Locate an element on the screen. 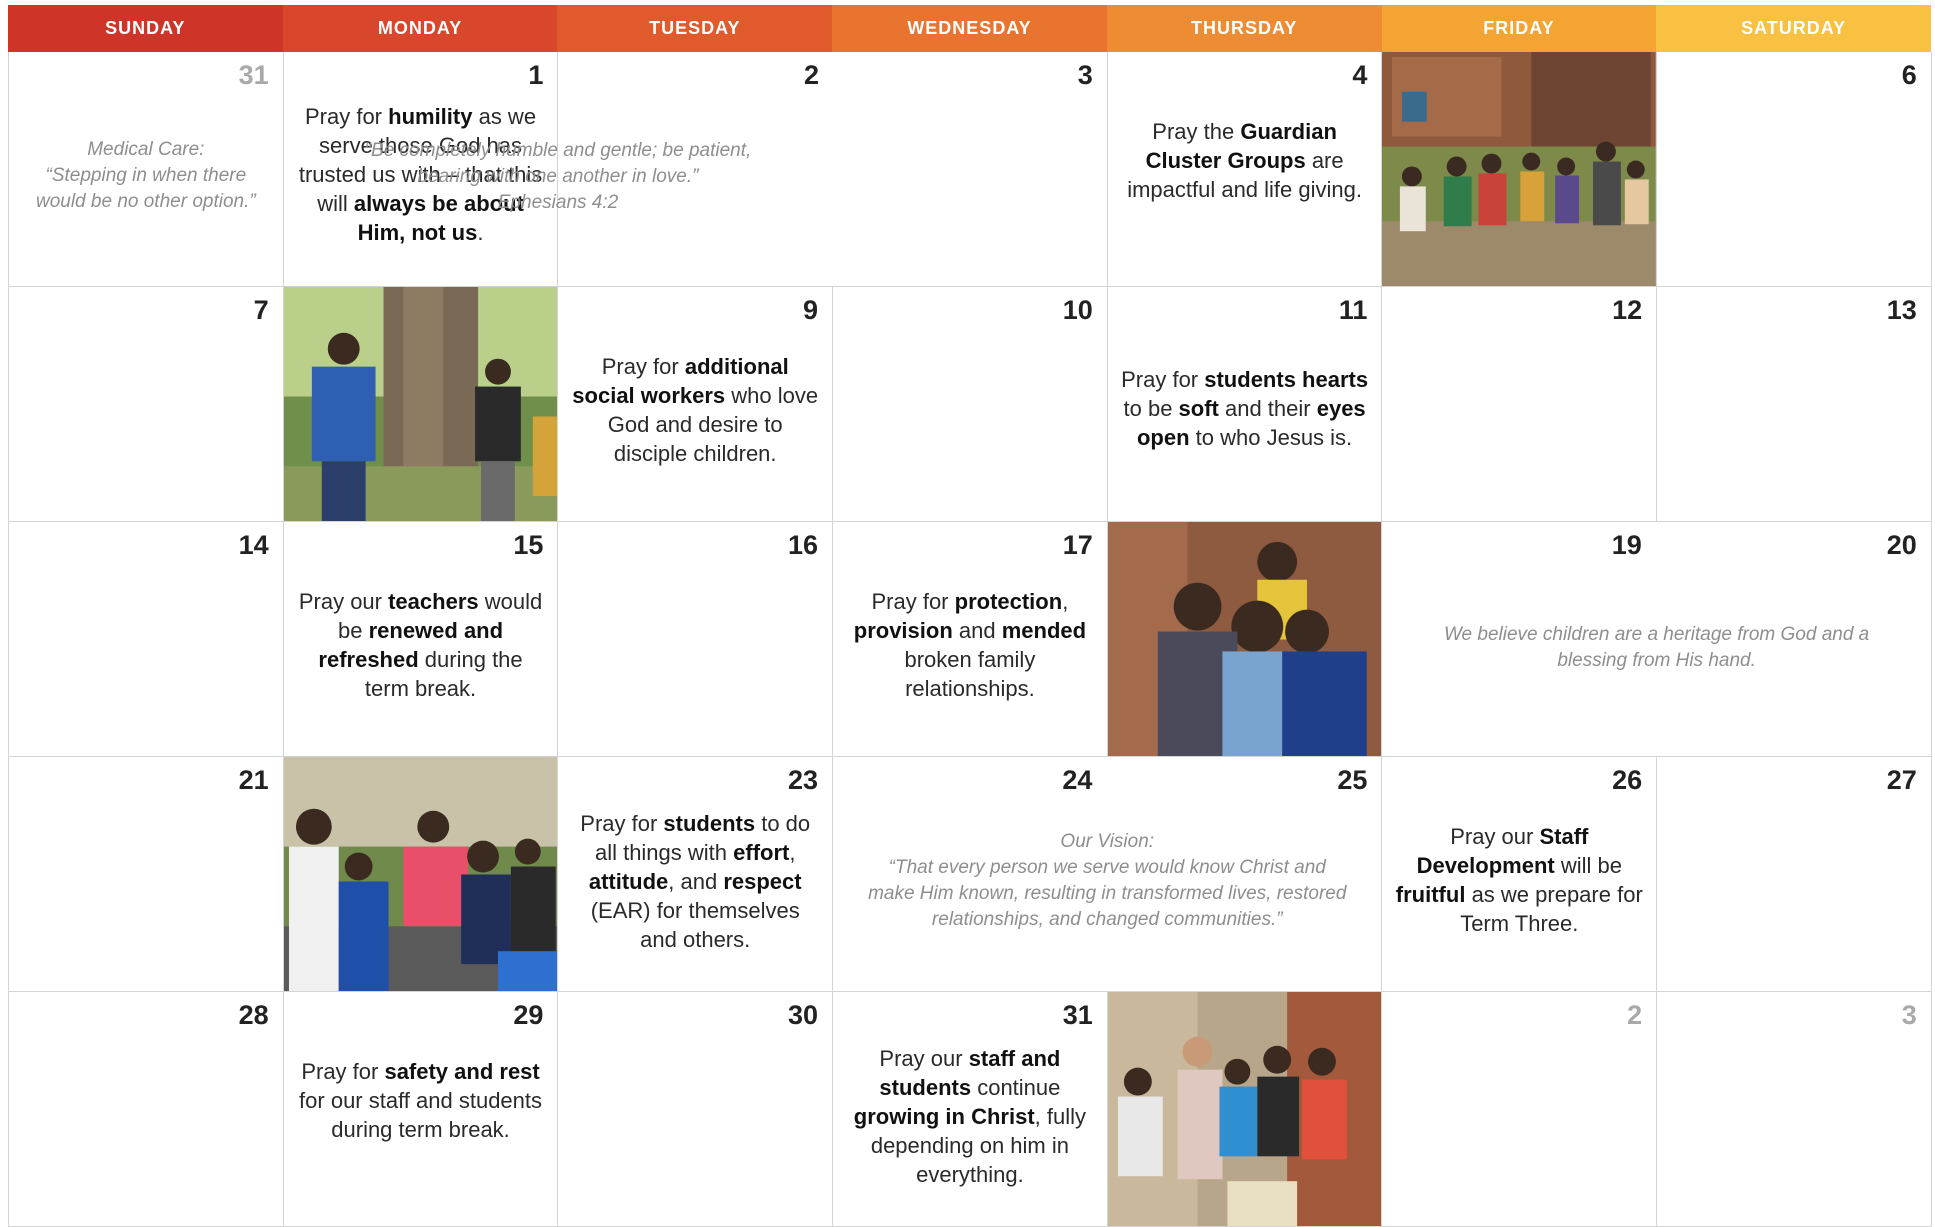  note-bold: teachers is located at coordinates (433, 601).